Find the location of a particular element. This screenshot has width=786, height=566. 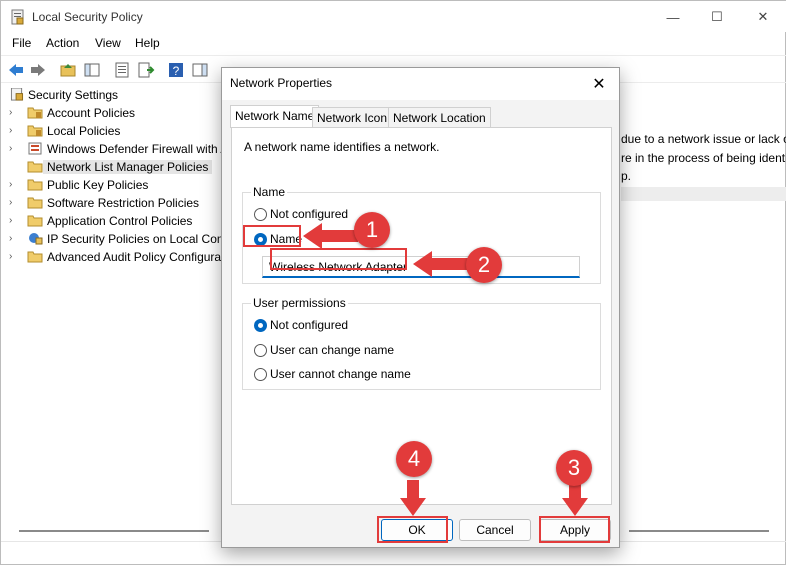

tree-item-ip-security-policies: › IP Security Policies on Local Com is located at coordinates (116, 239).